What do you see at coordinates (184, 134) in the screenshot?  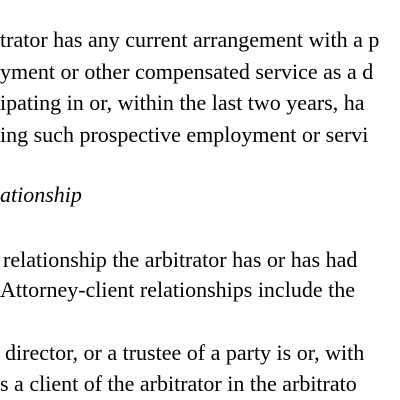 I see `body-text-line: ing such prospective employment or servi` at bounding box center [184, 134].